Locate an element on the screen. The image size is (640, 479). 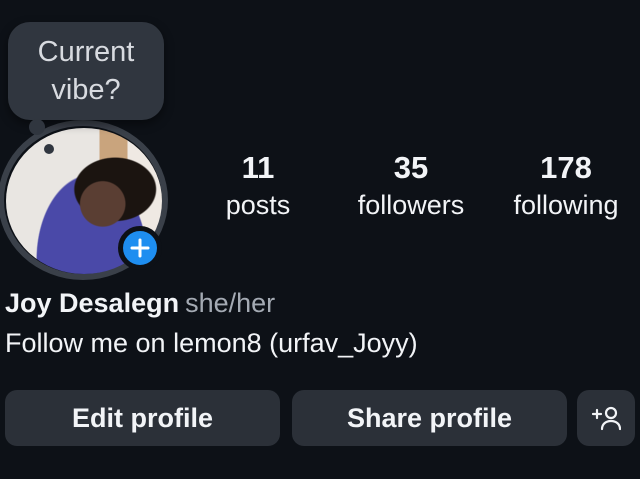
add-story-button is located at coordinates (140, 248).